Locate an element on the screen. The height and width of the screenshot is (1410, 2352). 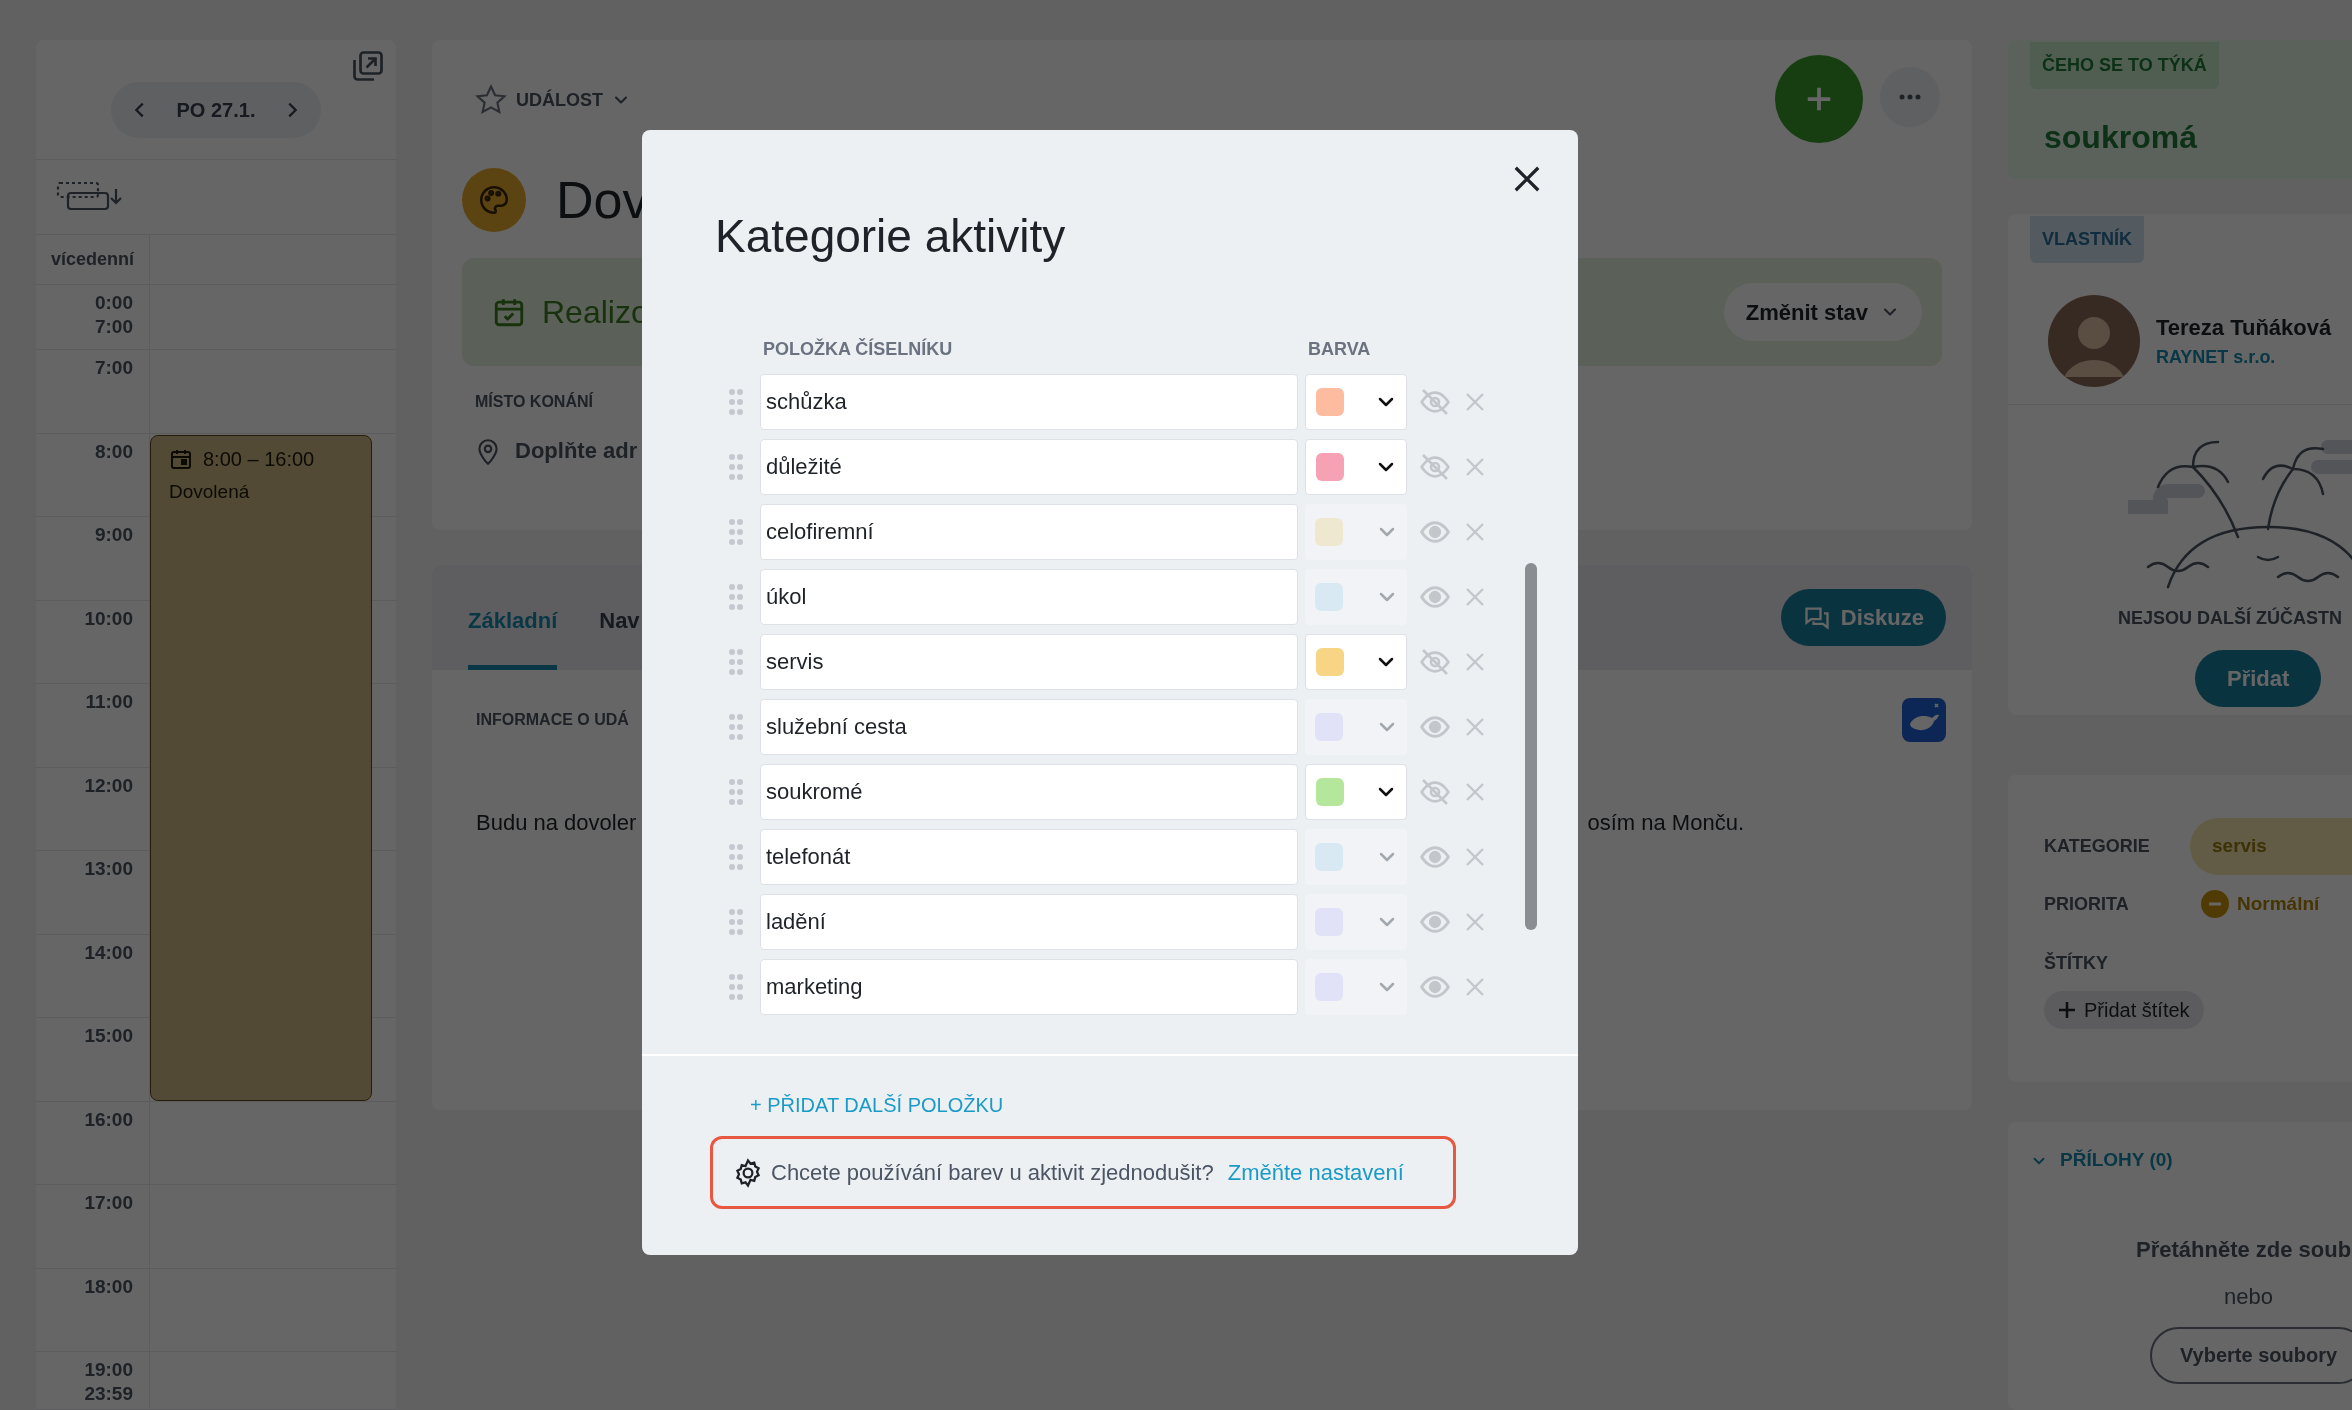
field-label: PRIORITA is located at coordinates (2087, 904).